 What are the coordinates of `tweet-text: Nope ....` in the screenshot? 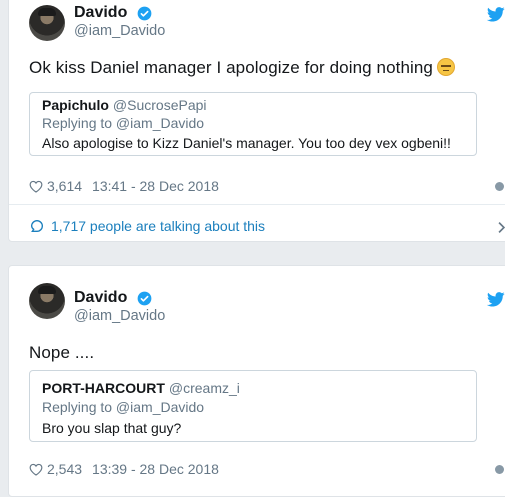 It's located at (62, 352).